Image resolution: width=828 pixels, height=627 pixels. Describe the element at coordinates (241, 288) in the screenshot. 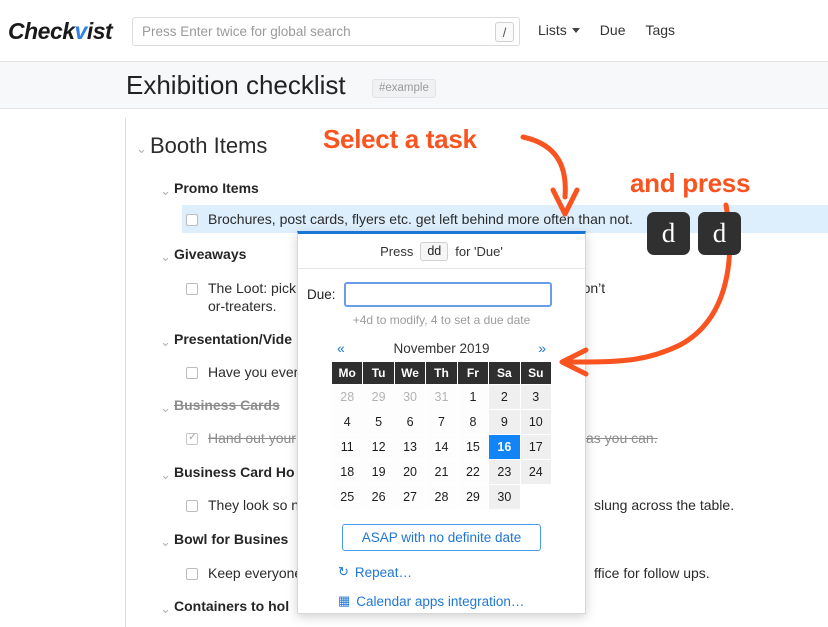

I see `task-row-the-loot: The Loot: pick` at that location.